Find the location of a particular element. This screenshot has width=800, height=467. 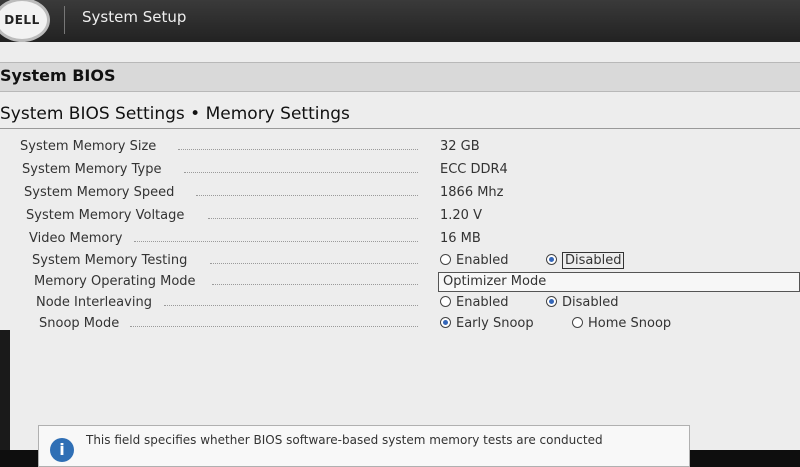

value-system-memory-size: 32 GB is located at coordinates (460, 146).